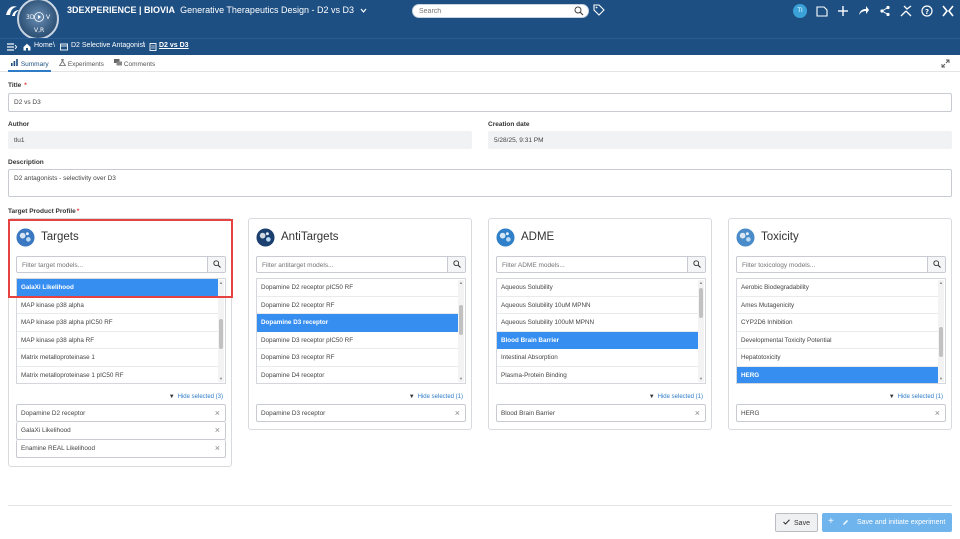  What do you see at coordinates (837, 358) in the screenshot?
I see `list-item: Hepatotoxicity` at bounding box center [837, 358].